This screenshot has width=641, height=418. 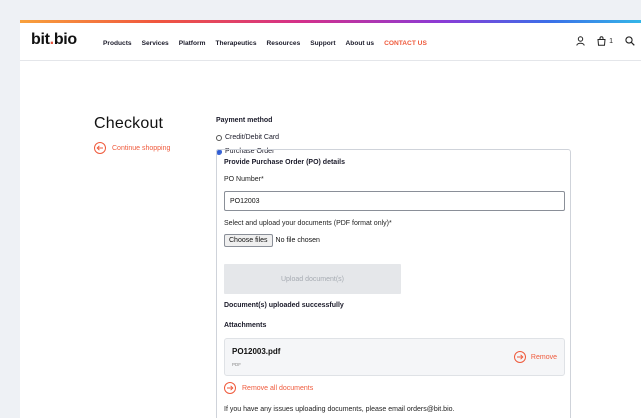 I want to click on nav-link-support: Support, so click(x=322, y=43).